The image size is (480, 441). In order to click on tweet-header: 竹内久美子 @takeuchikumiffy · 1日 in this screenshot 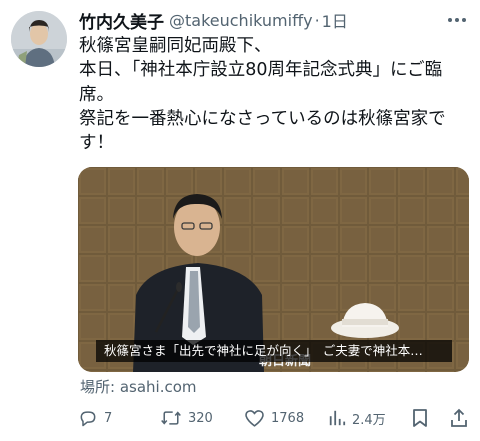, I will do `click(279, 20)`.